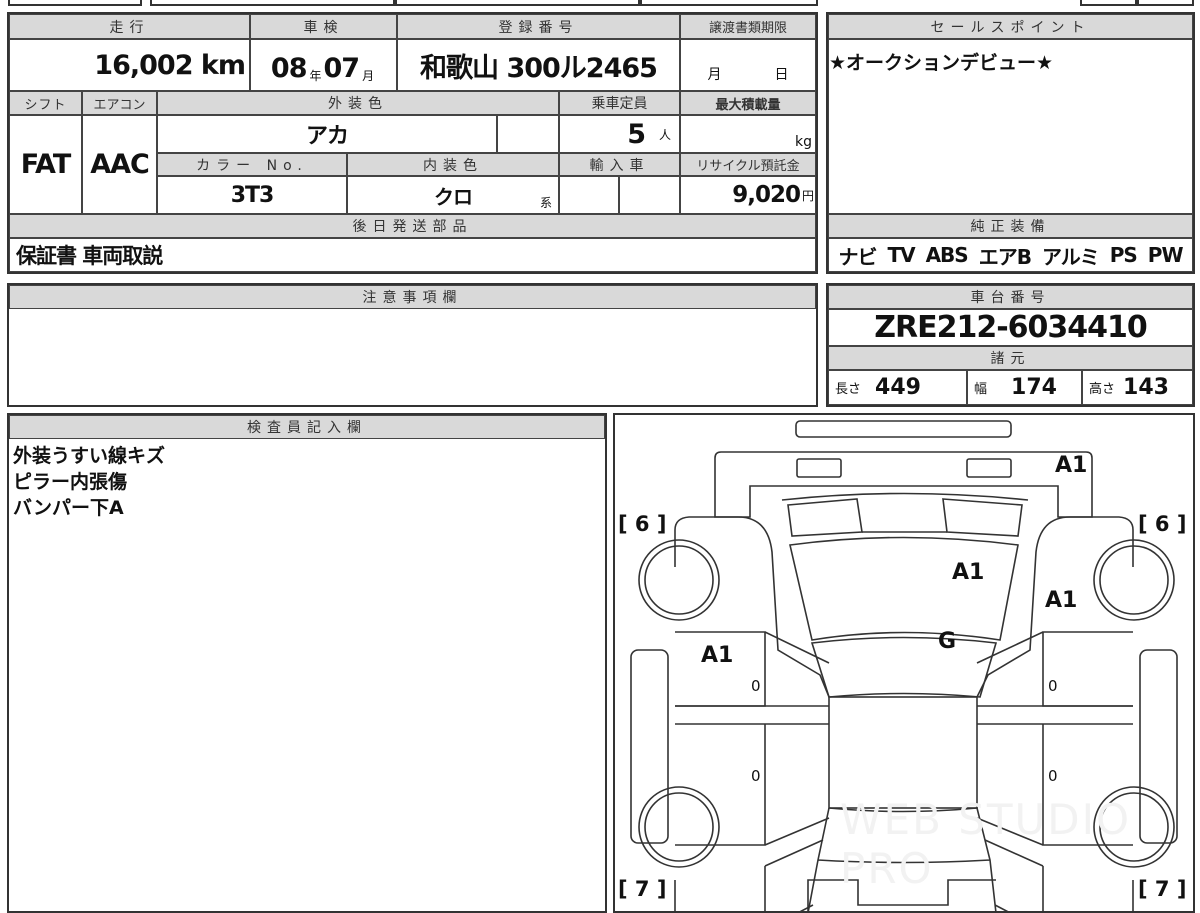 The width and height of the screenshot is (1200, 913). What do you see at coordinates (1010, 126) in the screenshot?
I see `sales-point-value: ★オークションデビュー★` at bounding box center [1010, 126].